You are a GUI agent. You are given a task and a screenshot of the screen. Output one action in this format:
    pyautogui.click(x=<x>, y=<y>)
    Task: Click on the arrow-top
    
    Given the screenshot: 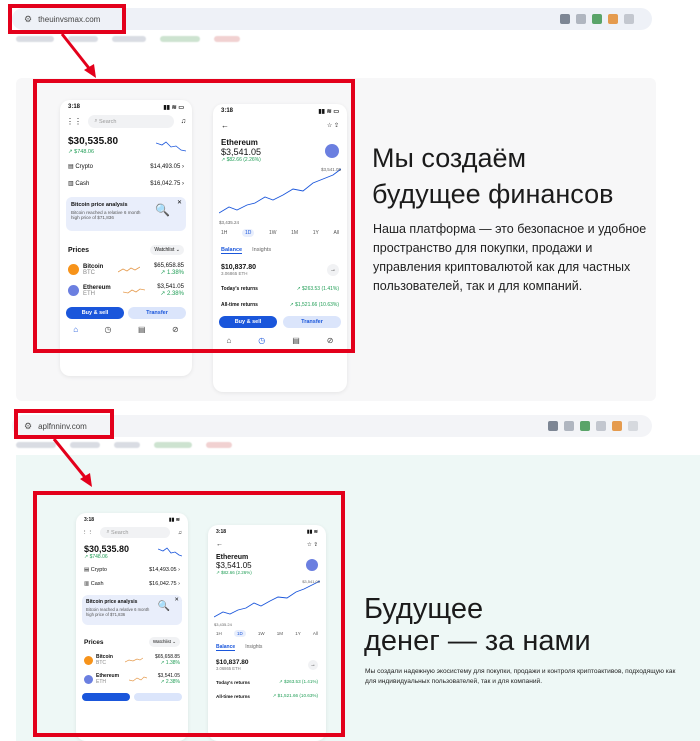 What is the action you would take?
    pyautogui.click(x=78, y=55)
    